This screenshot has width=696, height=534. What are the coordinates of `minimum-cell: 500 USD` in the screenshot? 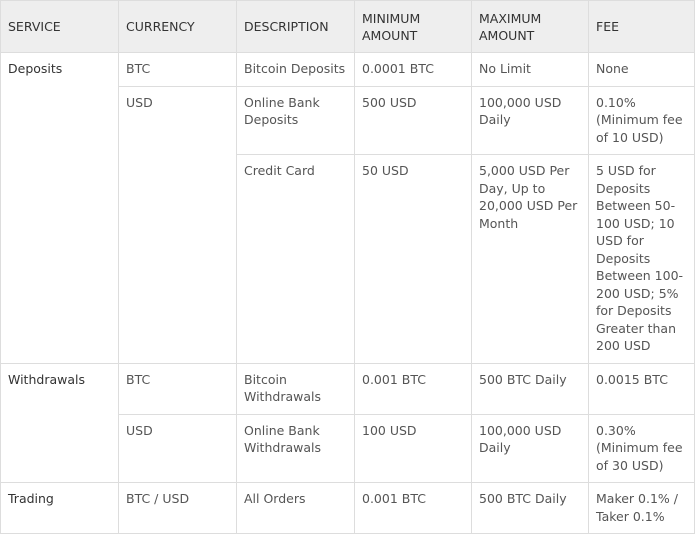 It's located at (413, 120).